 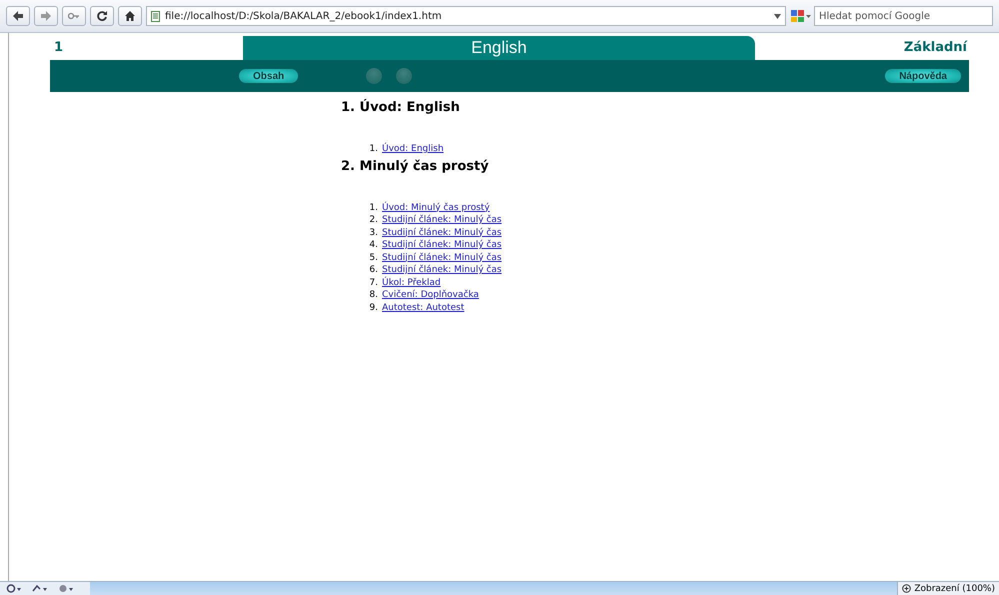 What do you see at coordinates (373, 270) in the screenshot?
I see `item-number: 6.` at bounding box center [373, 270].